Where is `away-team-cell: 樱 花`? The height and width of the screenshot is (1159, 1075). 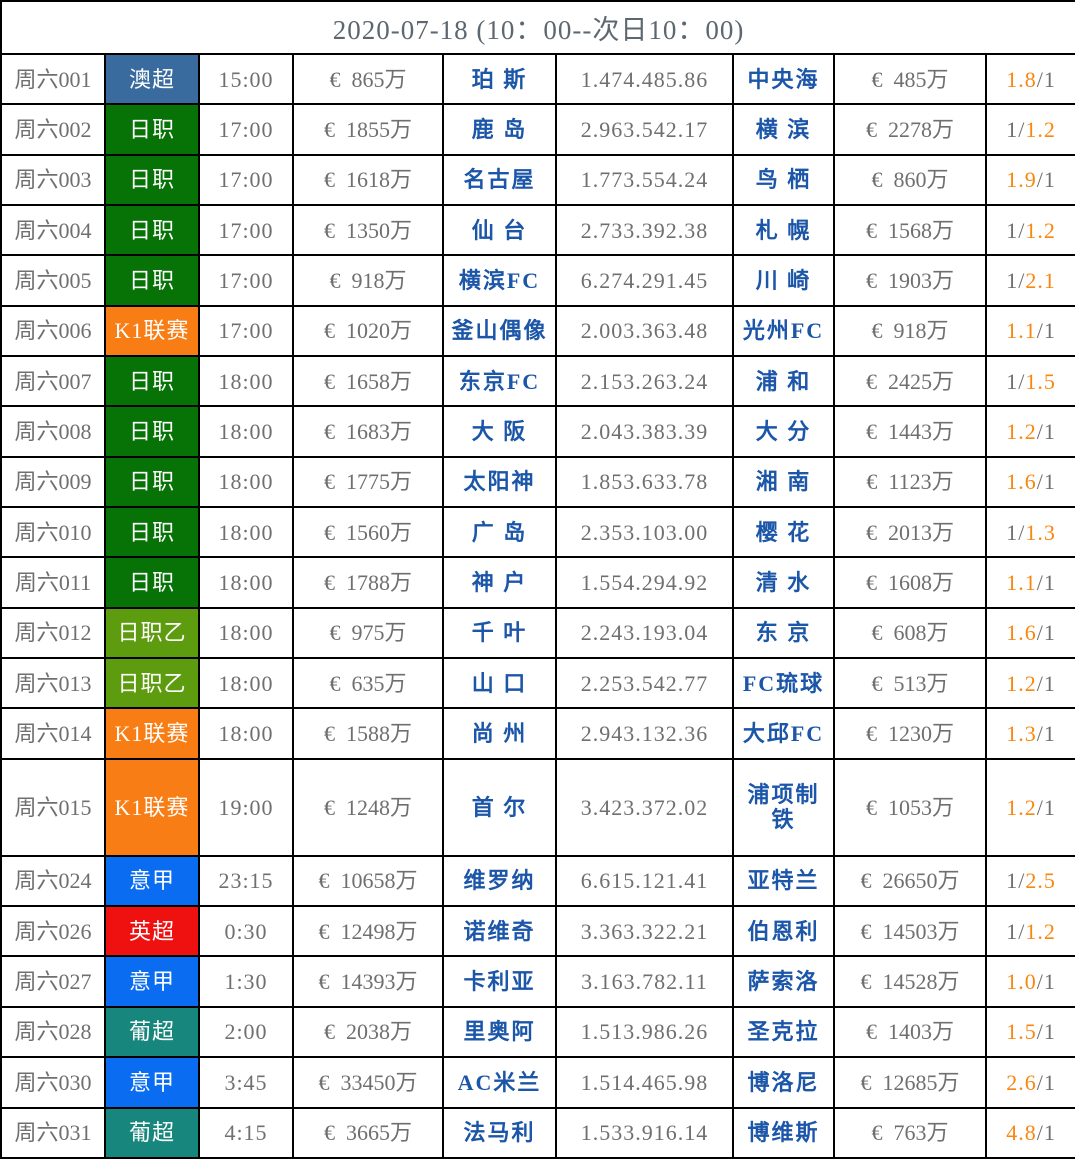 away-team-cell: 樱 花 is located at coordinates (783, 532).